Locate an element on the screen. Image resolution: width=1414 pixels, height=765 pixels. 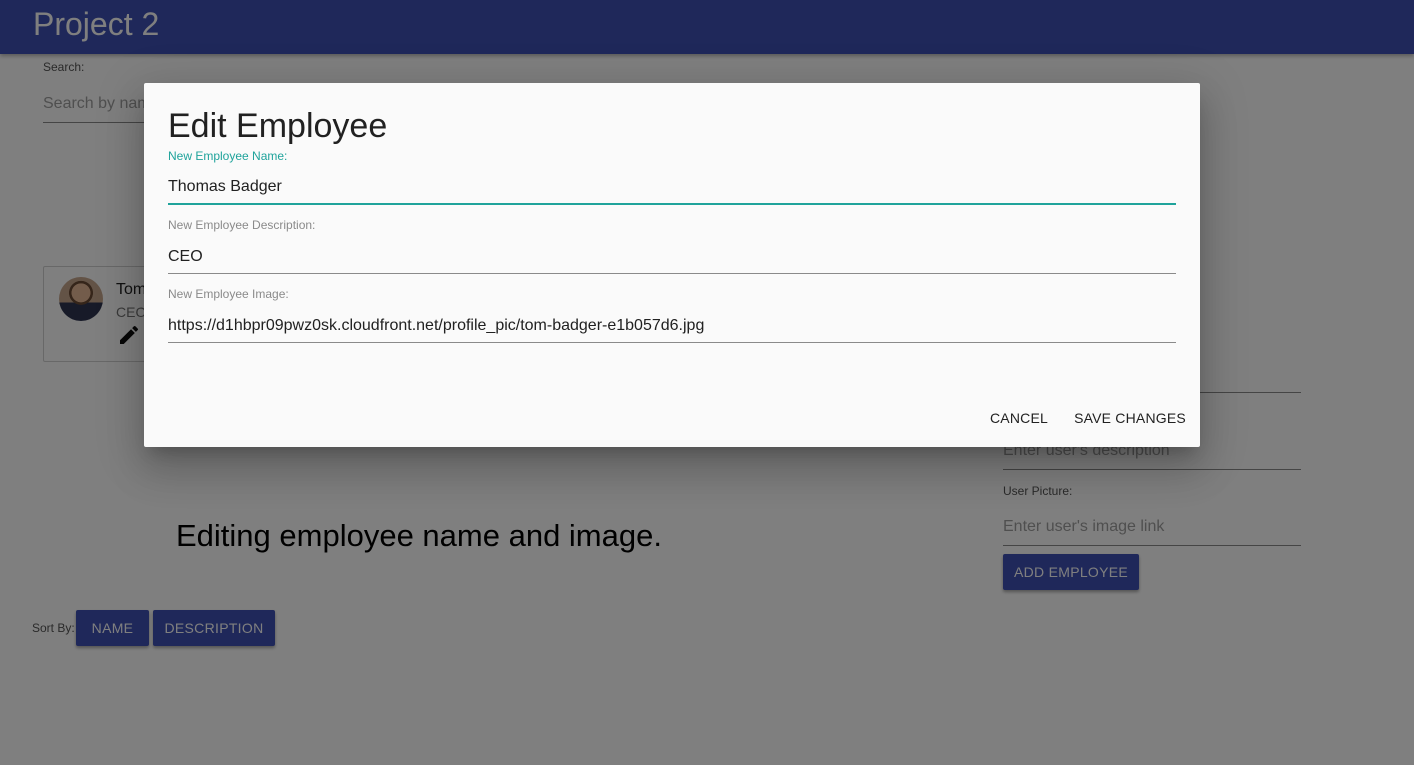
save-changes-button: Save Changes is located at coordinates (1130, 418).